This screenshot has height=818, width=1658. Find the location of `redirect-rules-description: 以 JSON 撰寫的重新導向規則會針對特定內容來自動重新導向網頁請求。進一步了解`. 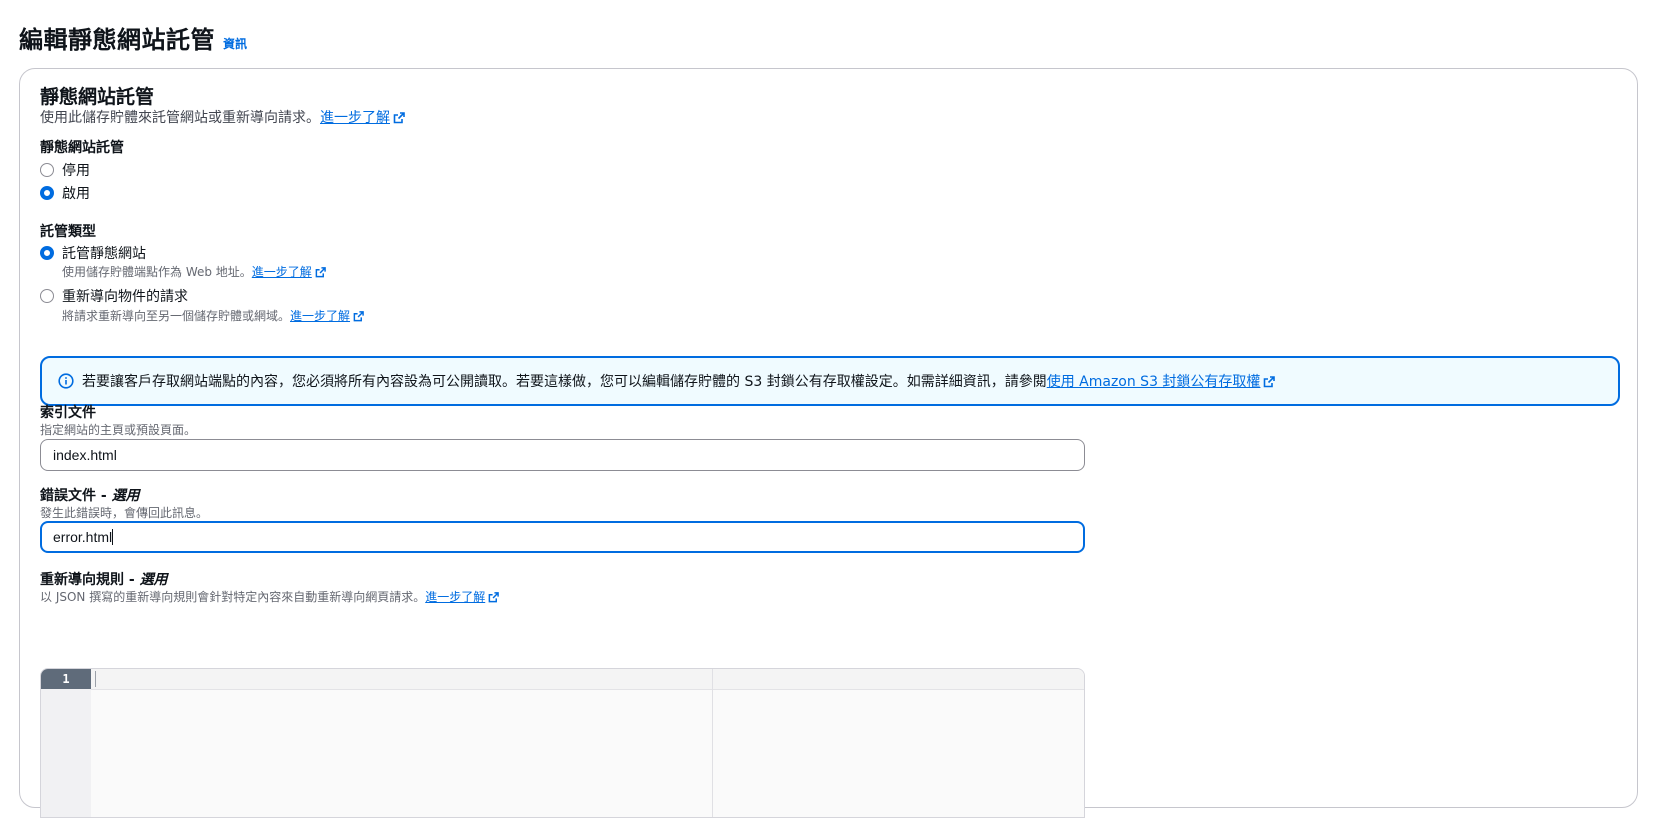

redirect-rules-description: 以 JSON 撰寫的重新導向規則會針對特定內容來自動重新導向網頁請求。進一步了解 is located at coordinates (270, 596).